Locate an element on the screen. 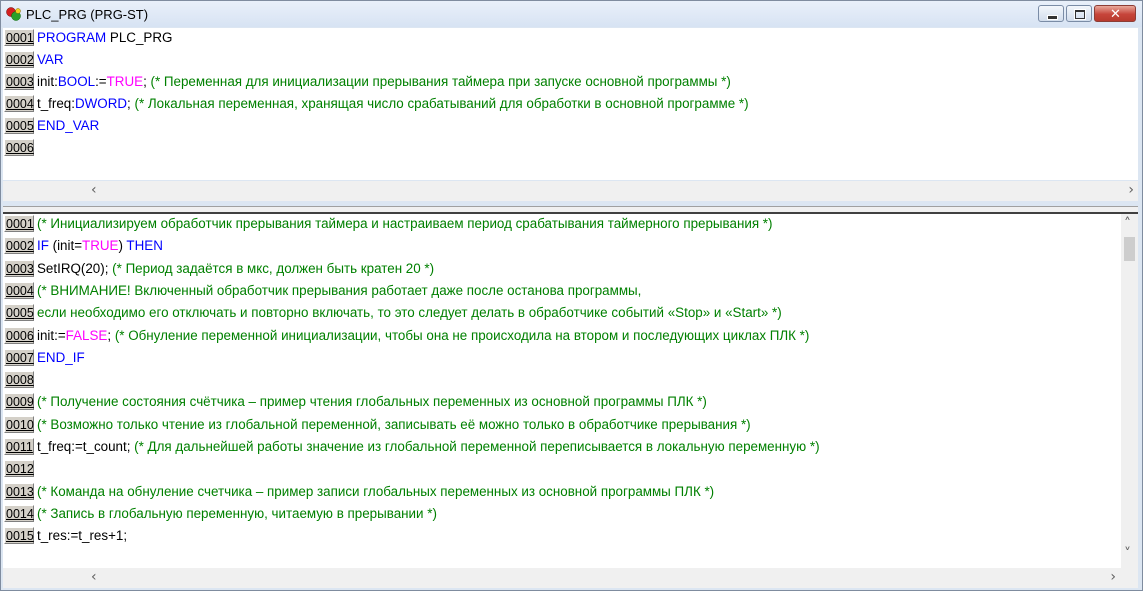 The image size is (1143, 591). line-number: 0015 is located at coordinates (19, 536).